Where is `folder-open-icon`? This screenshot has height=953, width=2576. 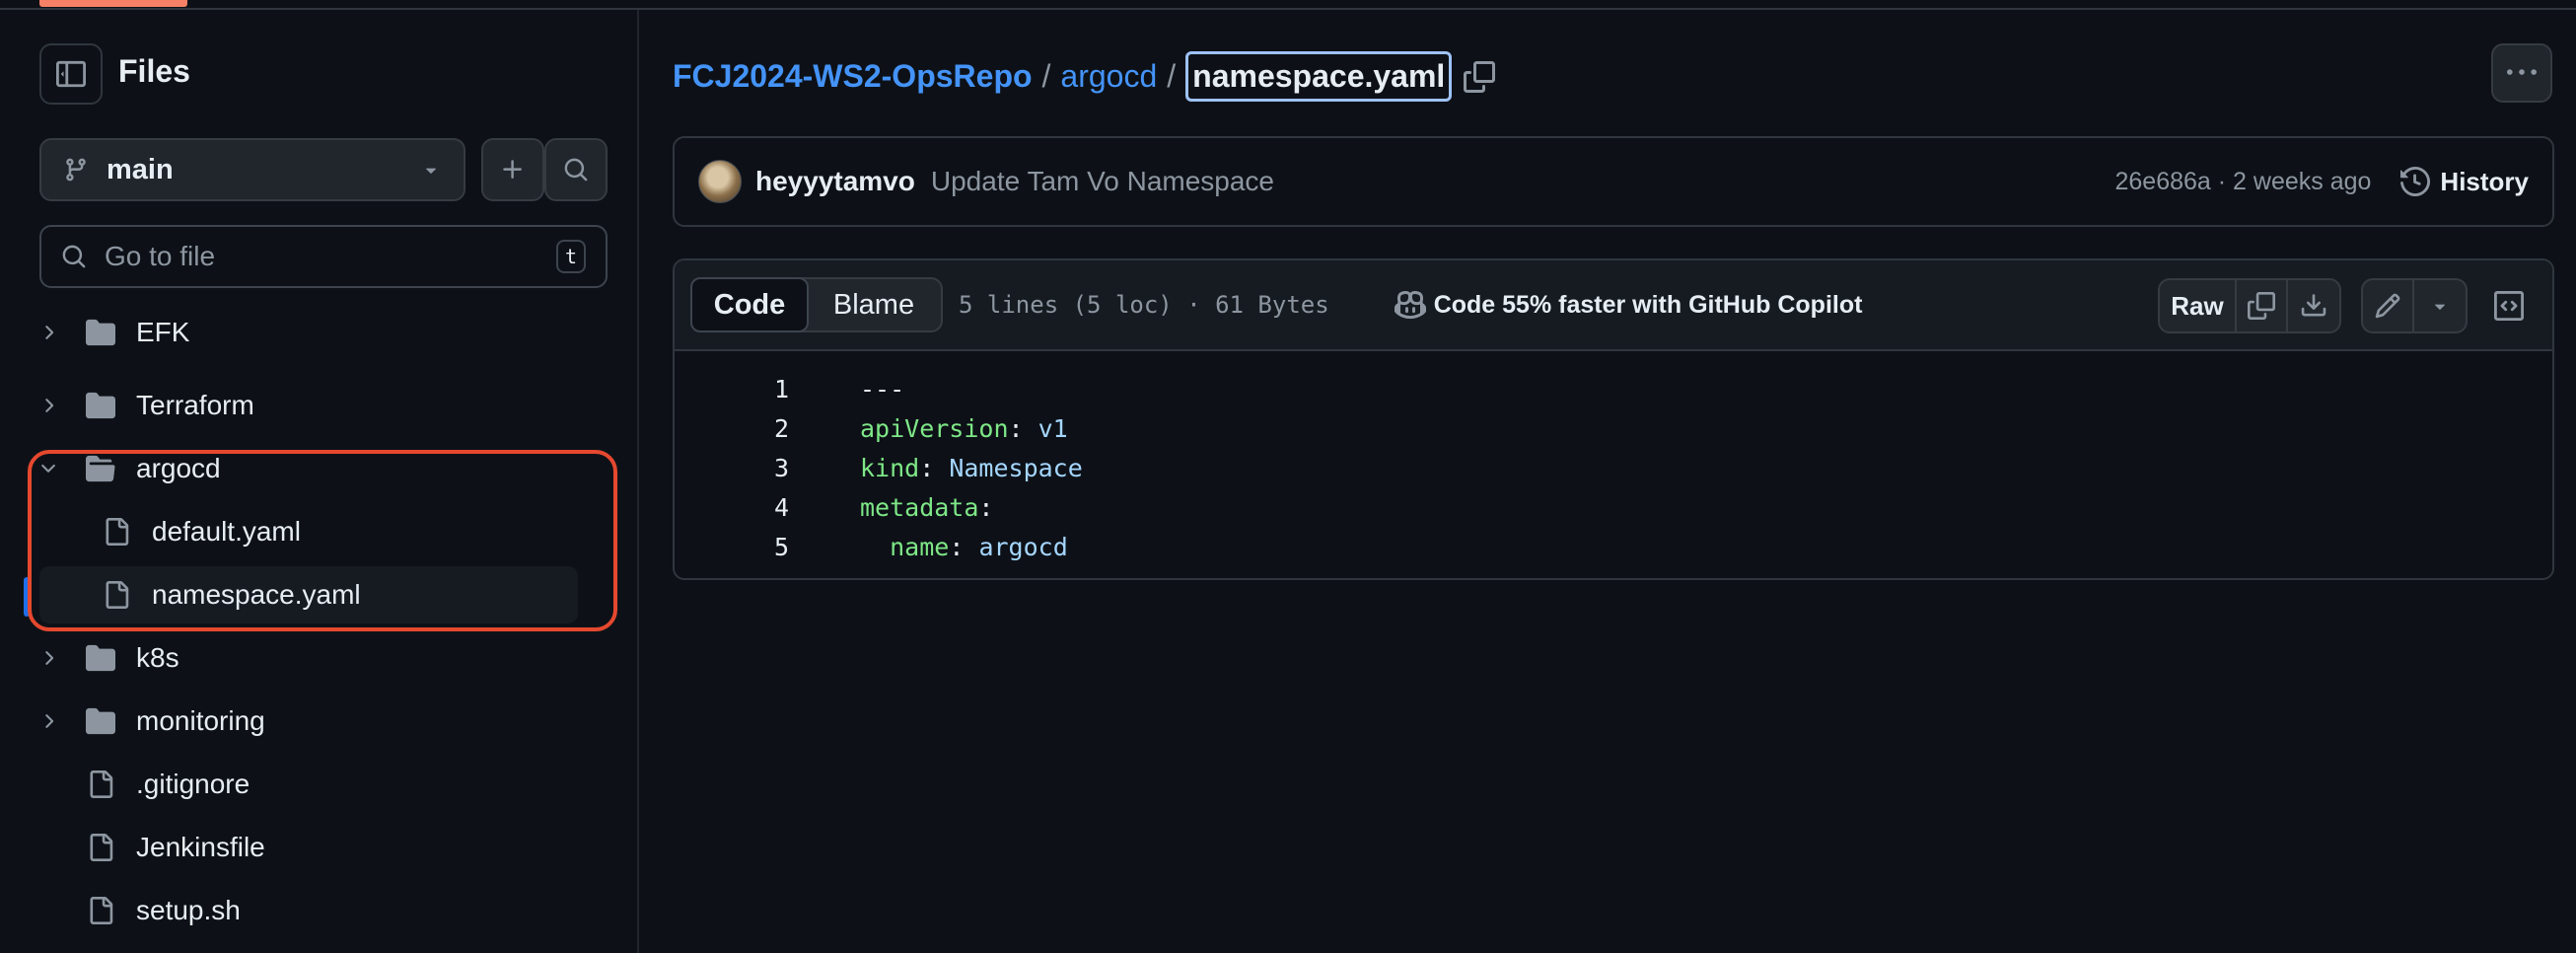 folder-open-icon is located at coordinates (101, 468).